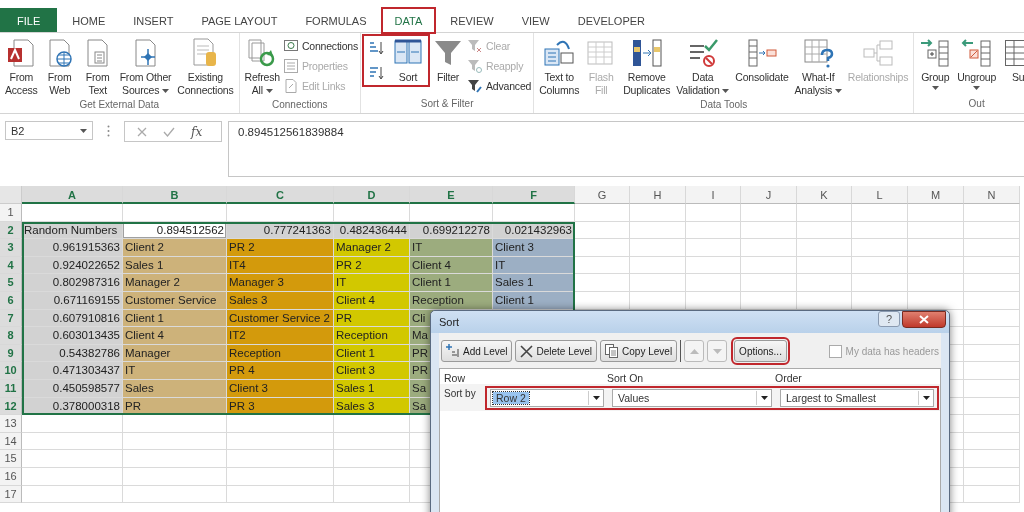 The image size is (1024, 512). I want to click on what-if-analysis-button: What-If Analysis, so click(818, 67).